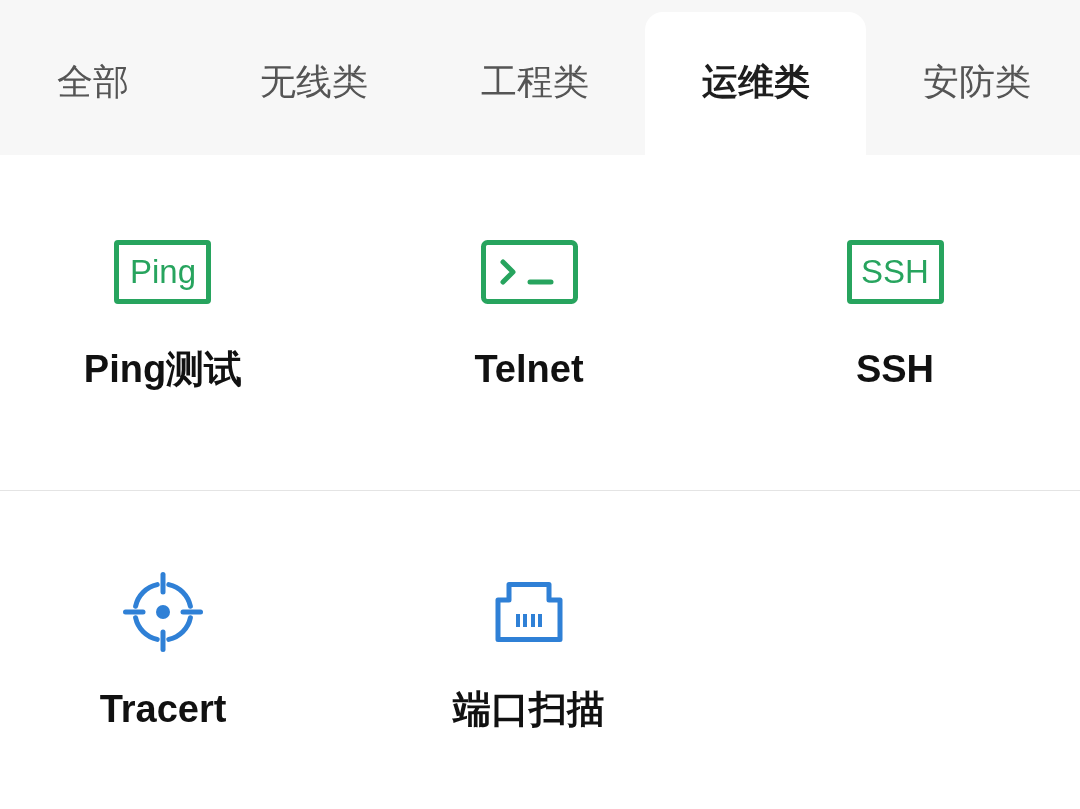 The width and height of the screenshot is (1080, 809). What do you see at coordinates (163, 312) in the screenshot?
I see `tool-button: Ping Ping测试` at bounding box center [163, 312].